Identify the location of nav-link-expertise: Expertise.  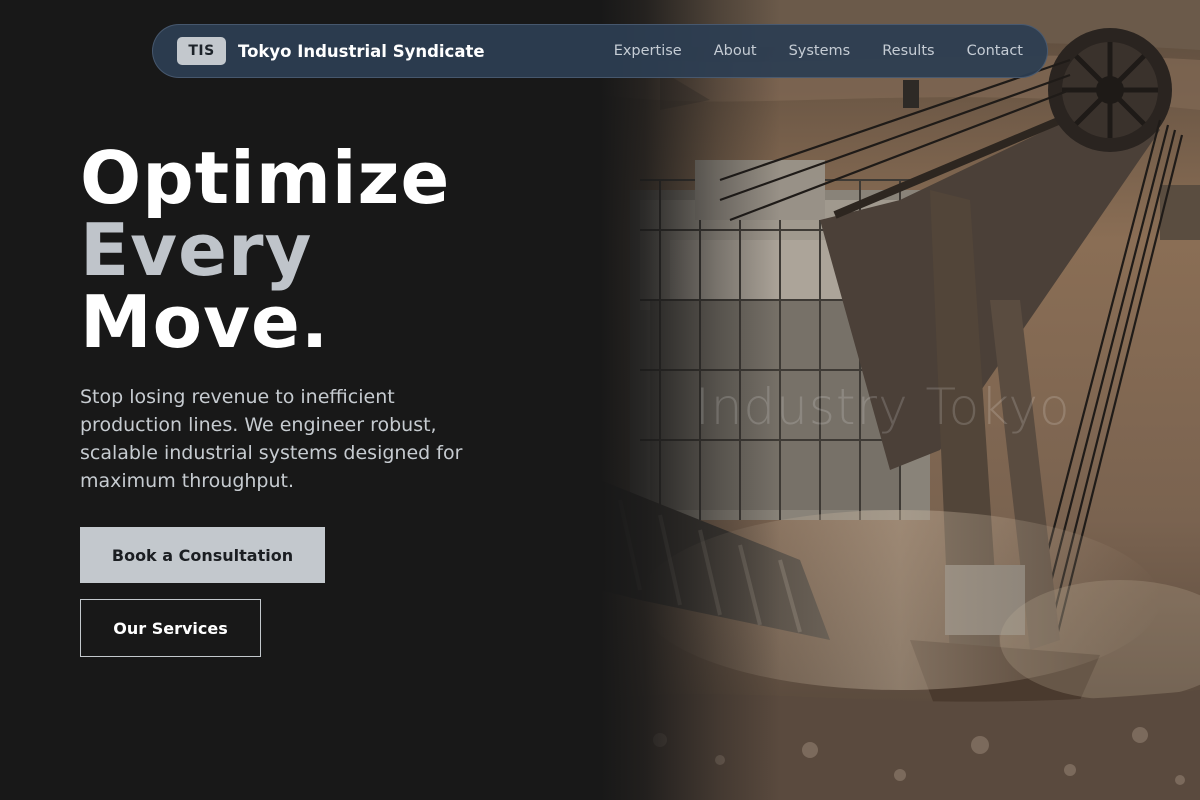
(648, 51).